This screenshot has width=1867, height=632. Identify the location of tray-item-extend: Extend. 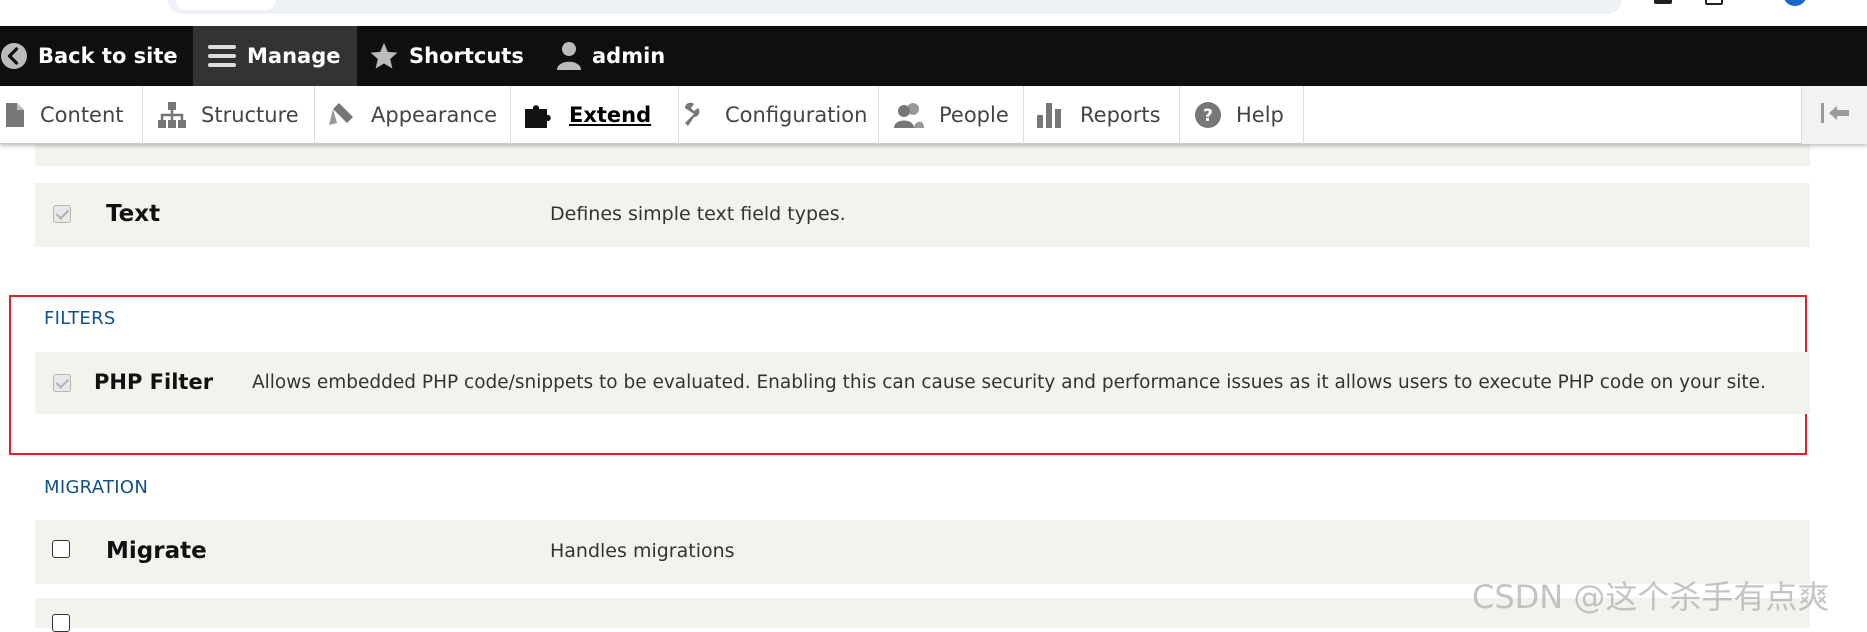
(595, 115).